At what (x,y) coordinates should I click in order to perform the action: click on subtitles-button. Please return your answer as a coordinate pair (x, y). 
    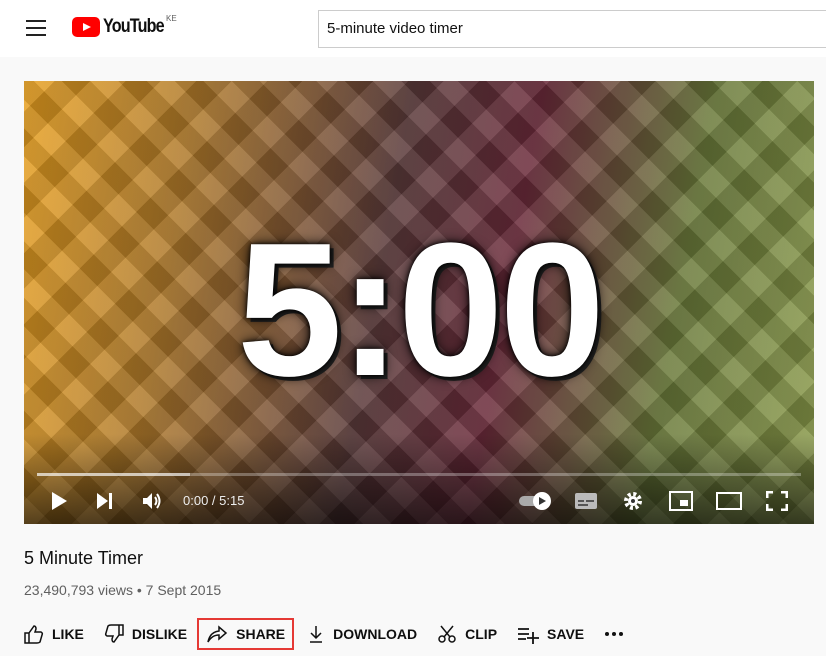
    Looking at the image, I should click on (586, 501).